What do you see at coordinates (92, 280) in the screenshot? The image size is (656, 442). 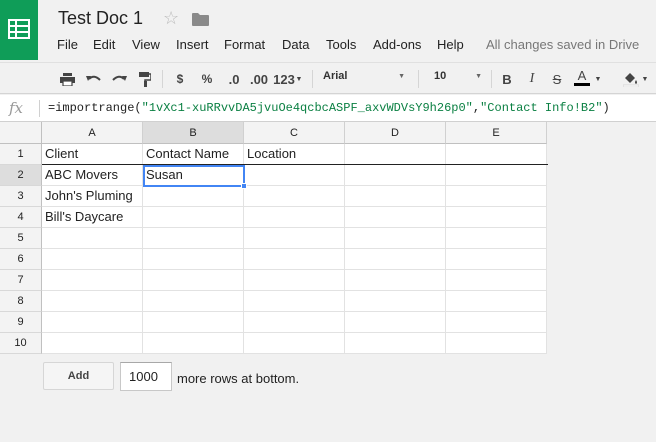 I see `cell-a7` at bounding box center [92, 280].